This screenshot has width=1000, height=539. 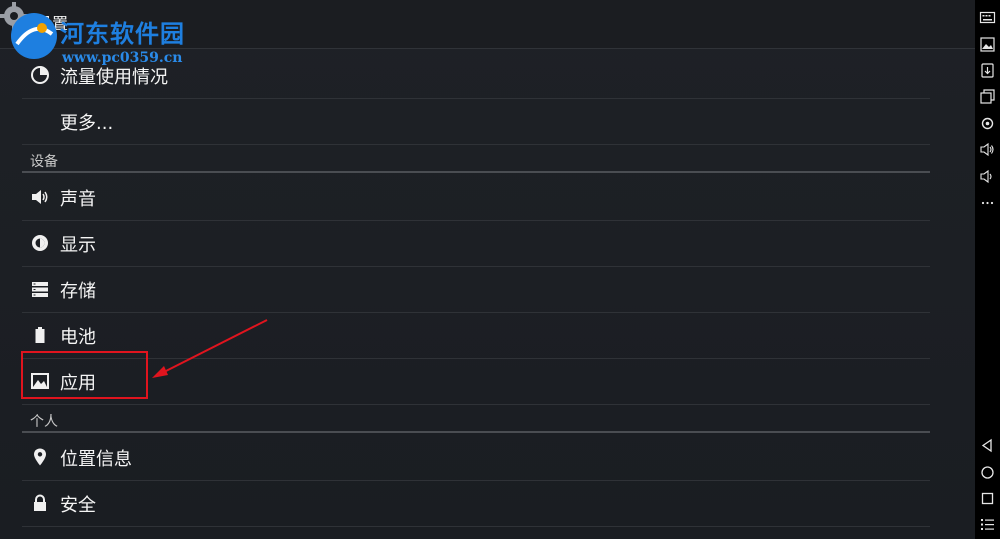 I want to click on brightness-icon, so click(x=40, y=243).